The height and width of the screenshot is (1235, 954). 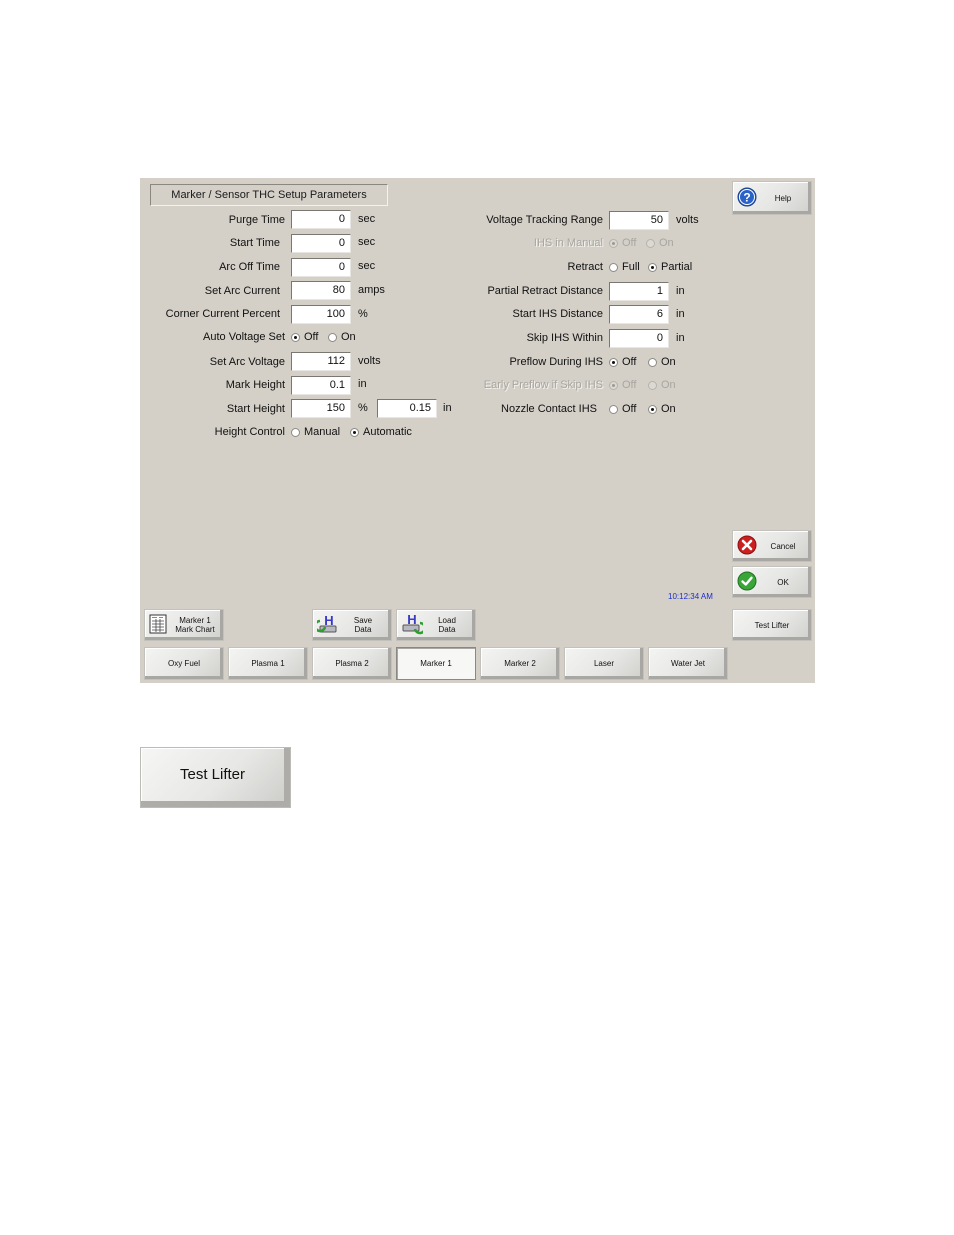 I want to click on tab-oxy-fuel: Oxy Fuel, so click(x=184, y=663).